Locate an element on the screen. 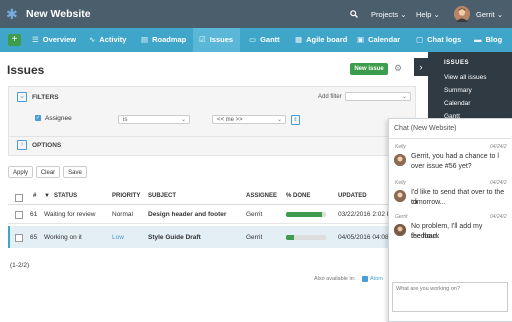  sidebar-item-view-all-issues: View all issues is located at coordinates (465, 77).